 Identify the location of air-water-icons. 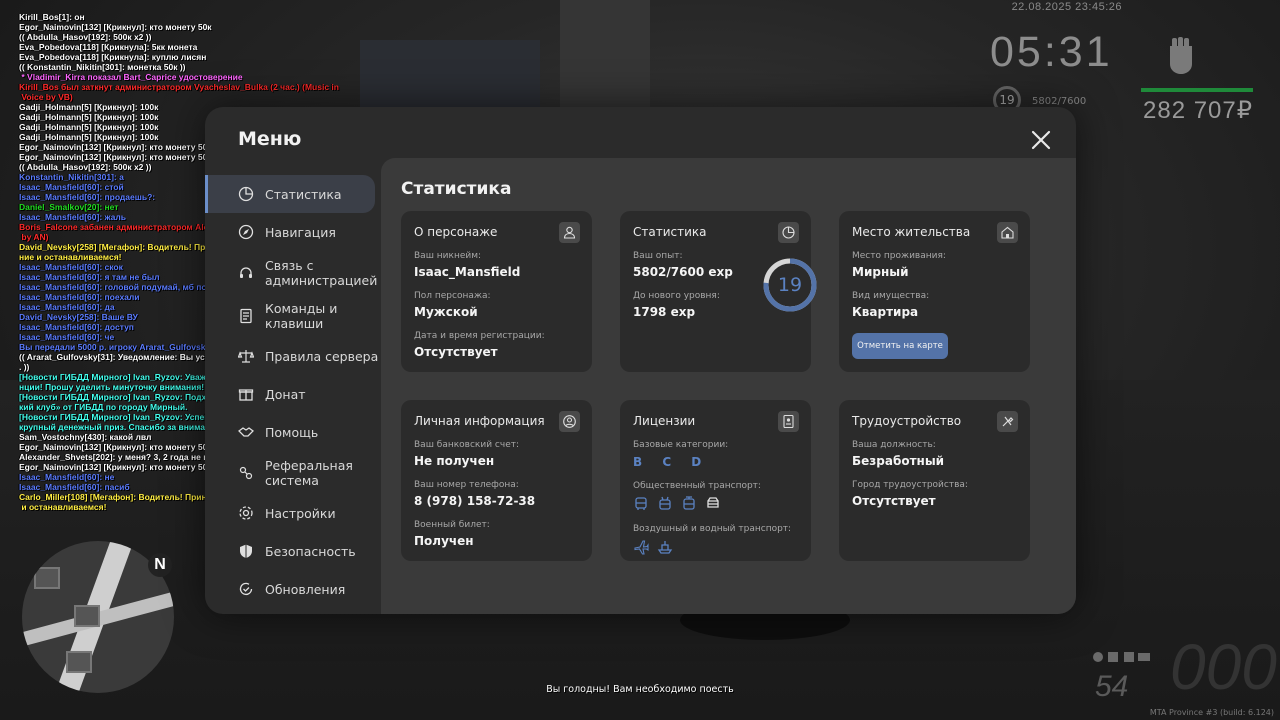
(715, 547).